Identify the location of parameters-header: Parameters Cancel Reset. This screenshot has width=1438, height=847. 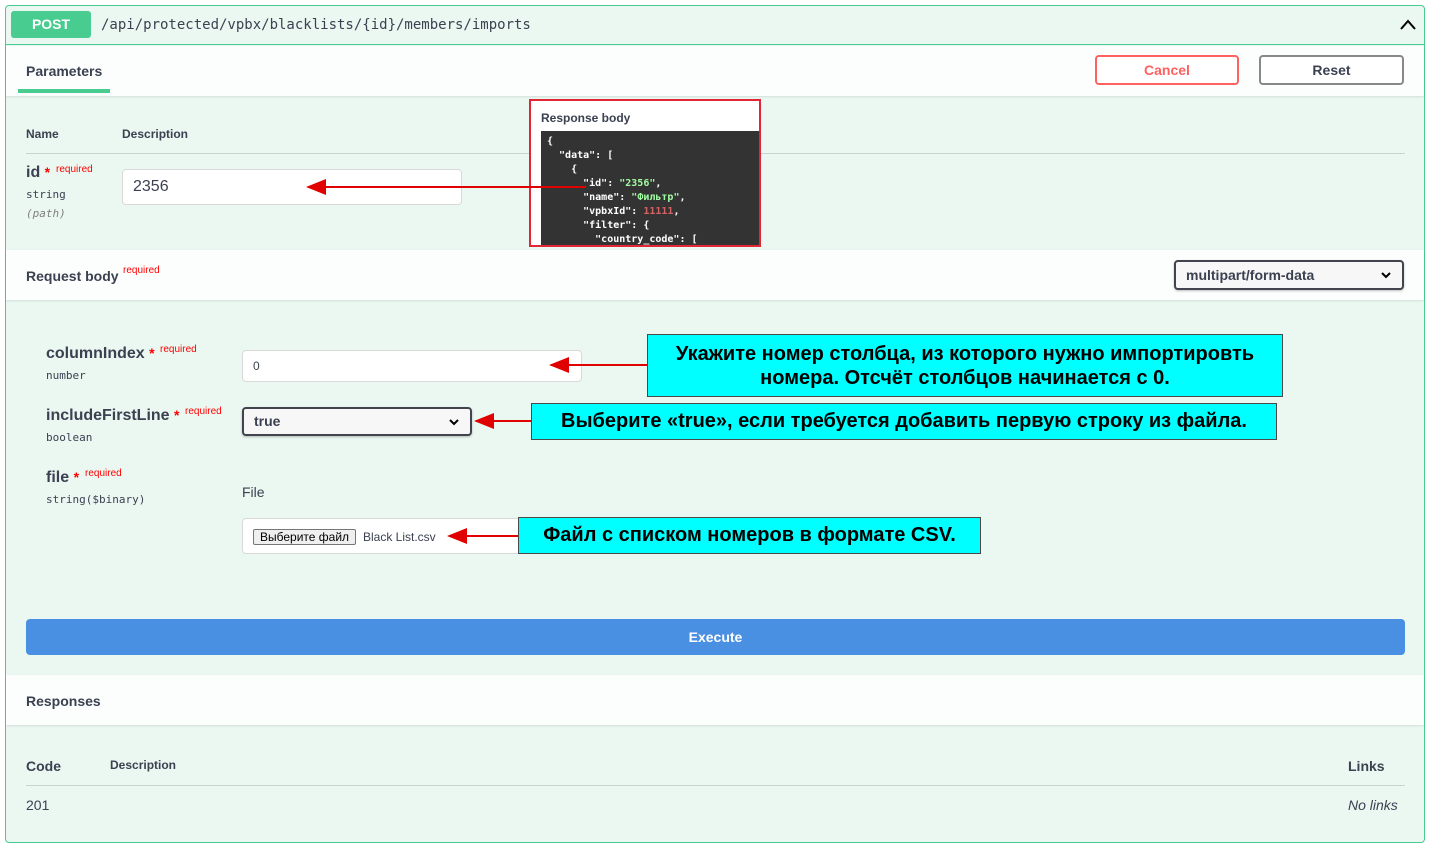
(715, 71).